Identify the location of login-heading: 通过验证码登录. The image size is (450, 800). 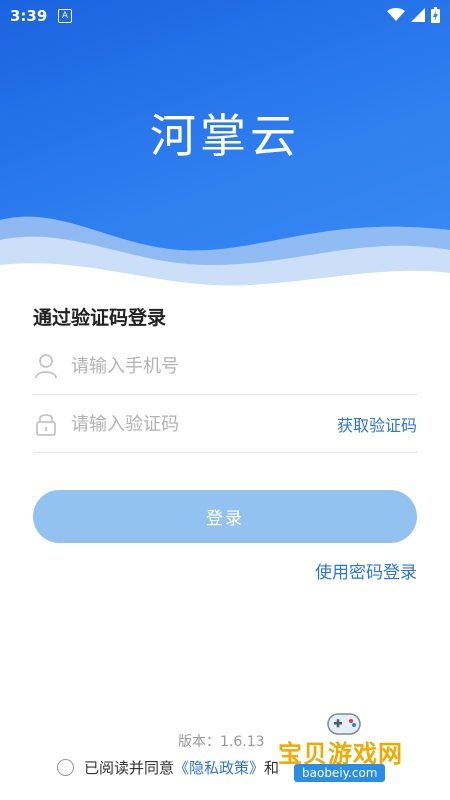
(100, 318).